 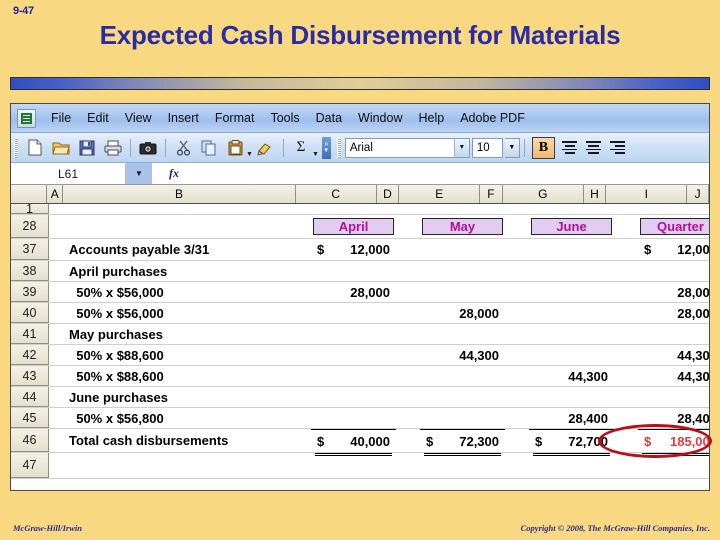 I want to click on cut-icon, so click(x=183, y=148).